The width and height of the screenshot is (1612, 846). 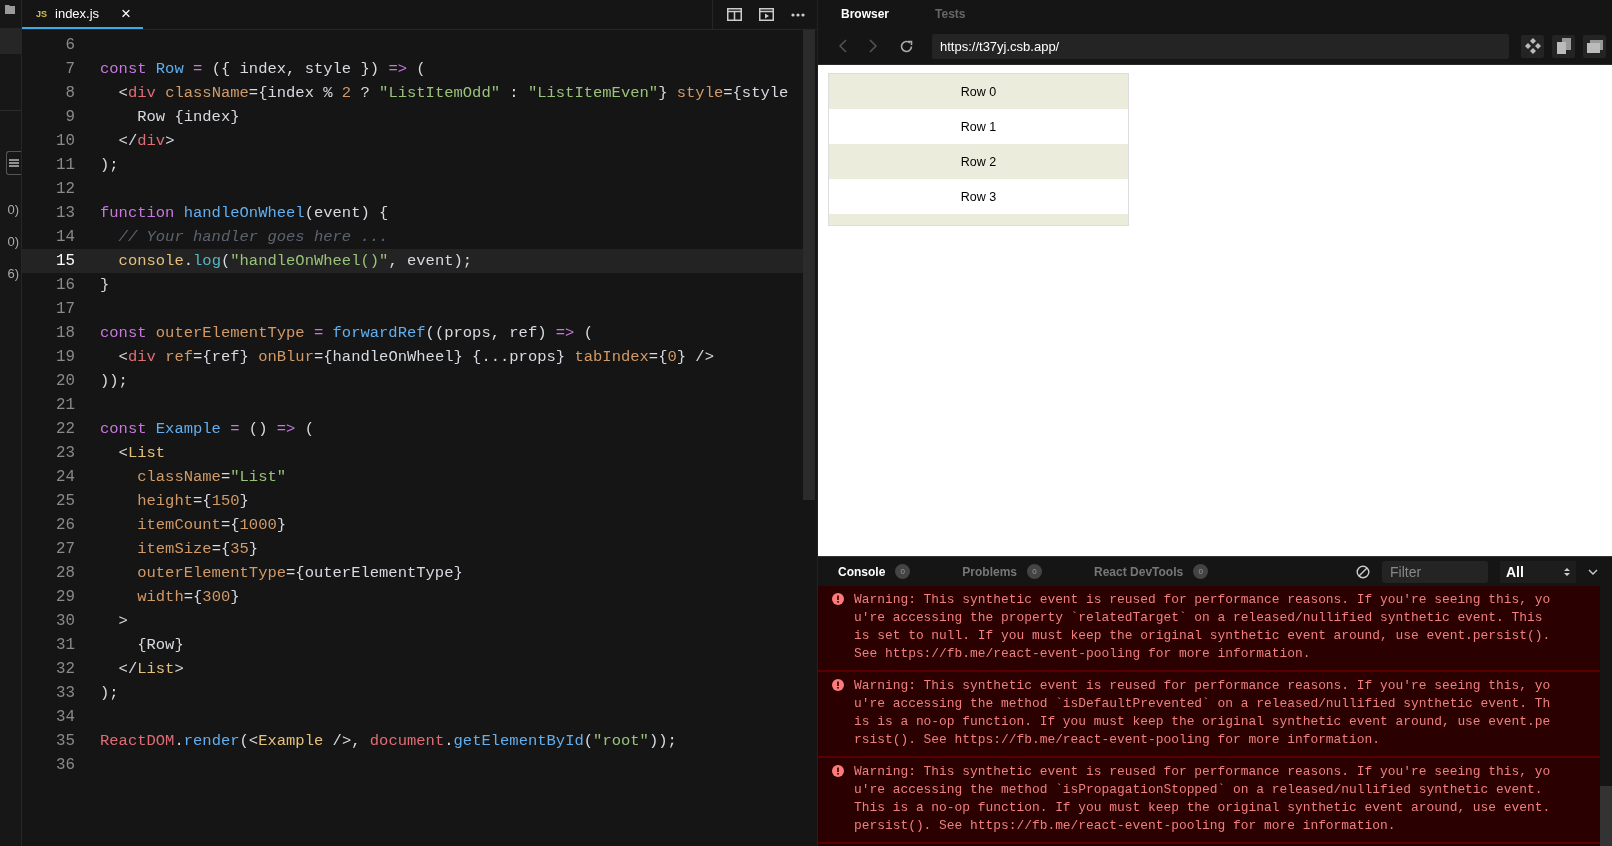 What do you see at coordinates (1363, 571) in the screenshot?
I see `clear-icon` at bounding box center [1363, 571].